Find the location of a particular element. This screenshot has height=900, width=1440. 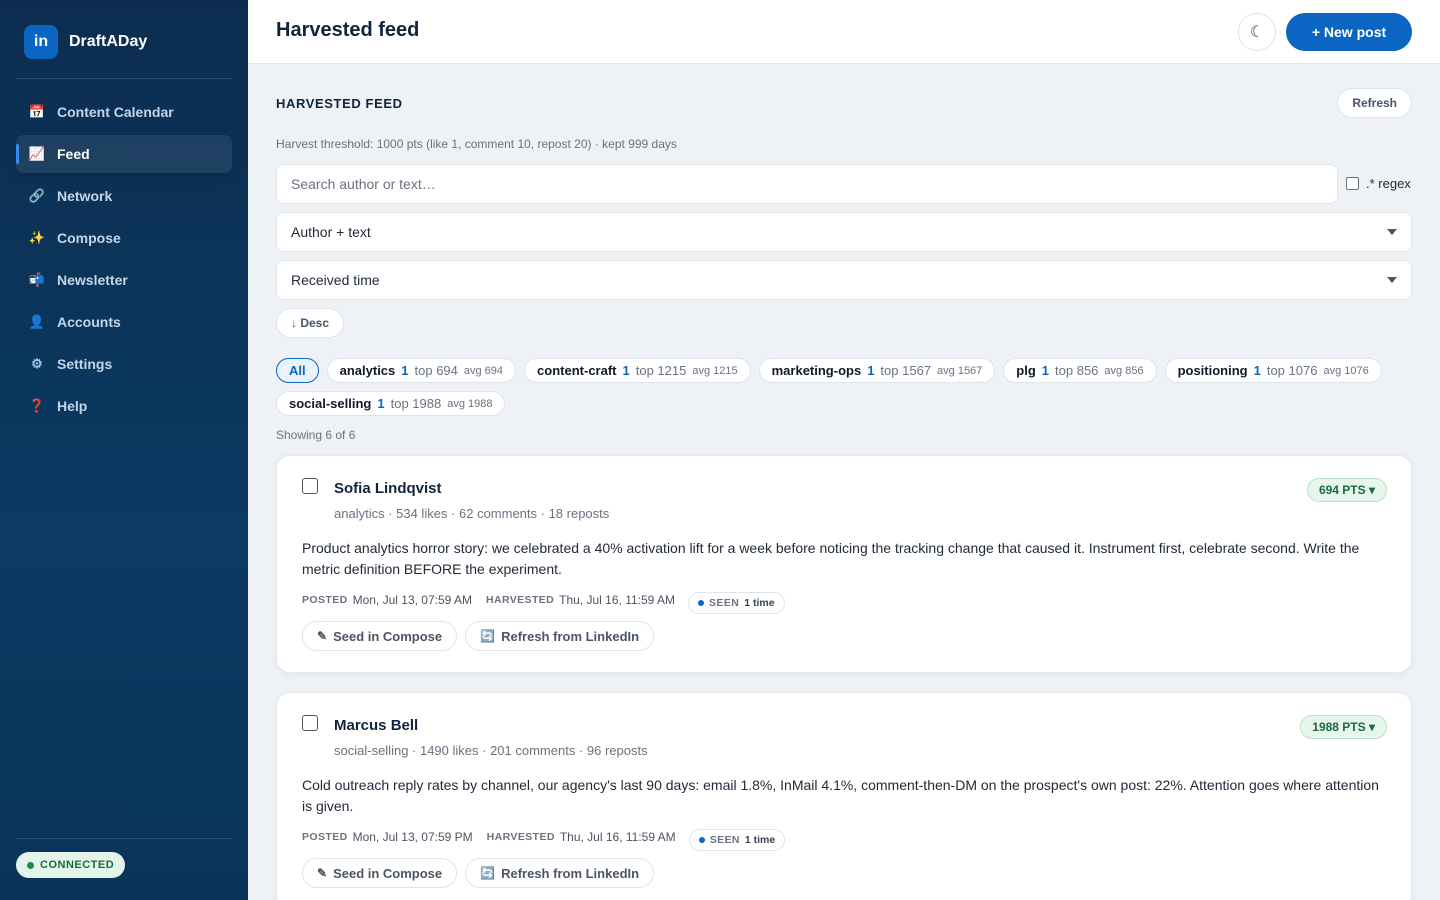

harvested-time: Thu, Jul 16, 11:59 AM is located at coordinates (617, 600).